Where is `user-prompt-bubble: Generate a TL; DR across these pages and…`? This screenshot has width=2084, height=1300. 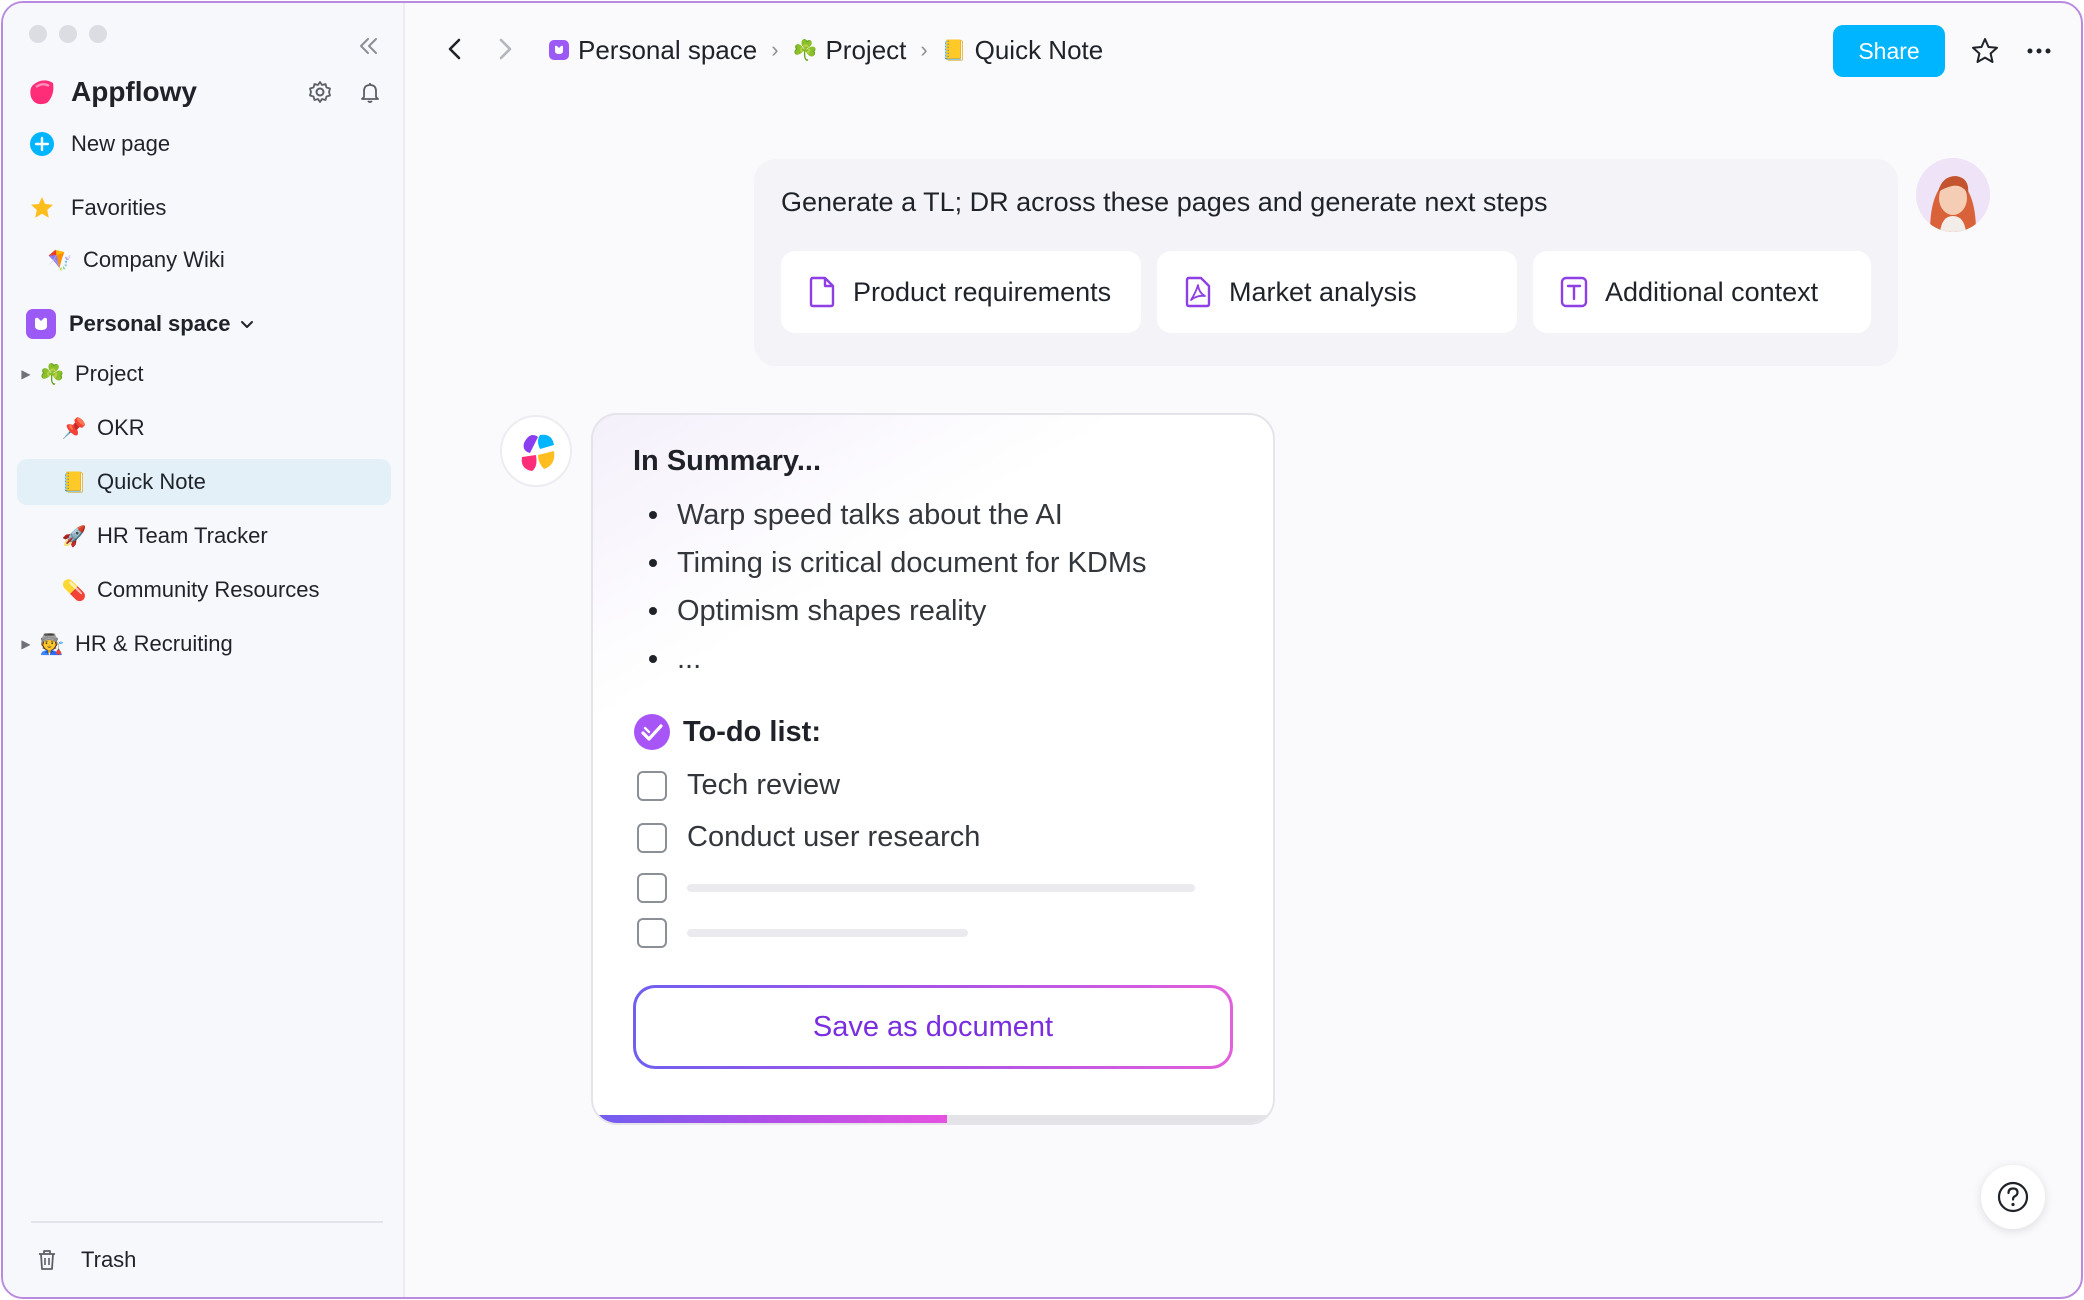
user-prompt-bubble: Generate a TL; DR across these pages and… is located at coordinates (1326, 262).